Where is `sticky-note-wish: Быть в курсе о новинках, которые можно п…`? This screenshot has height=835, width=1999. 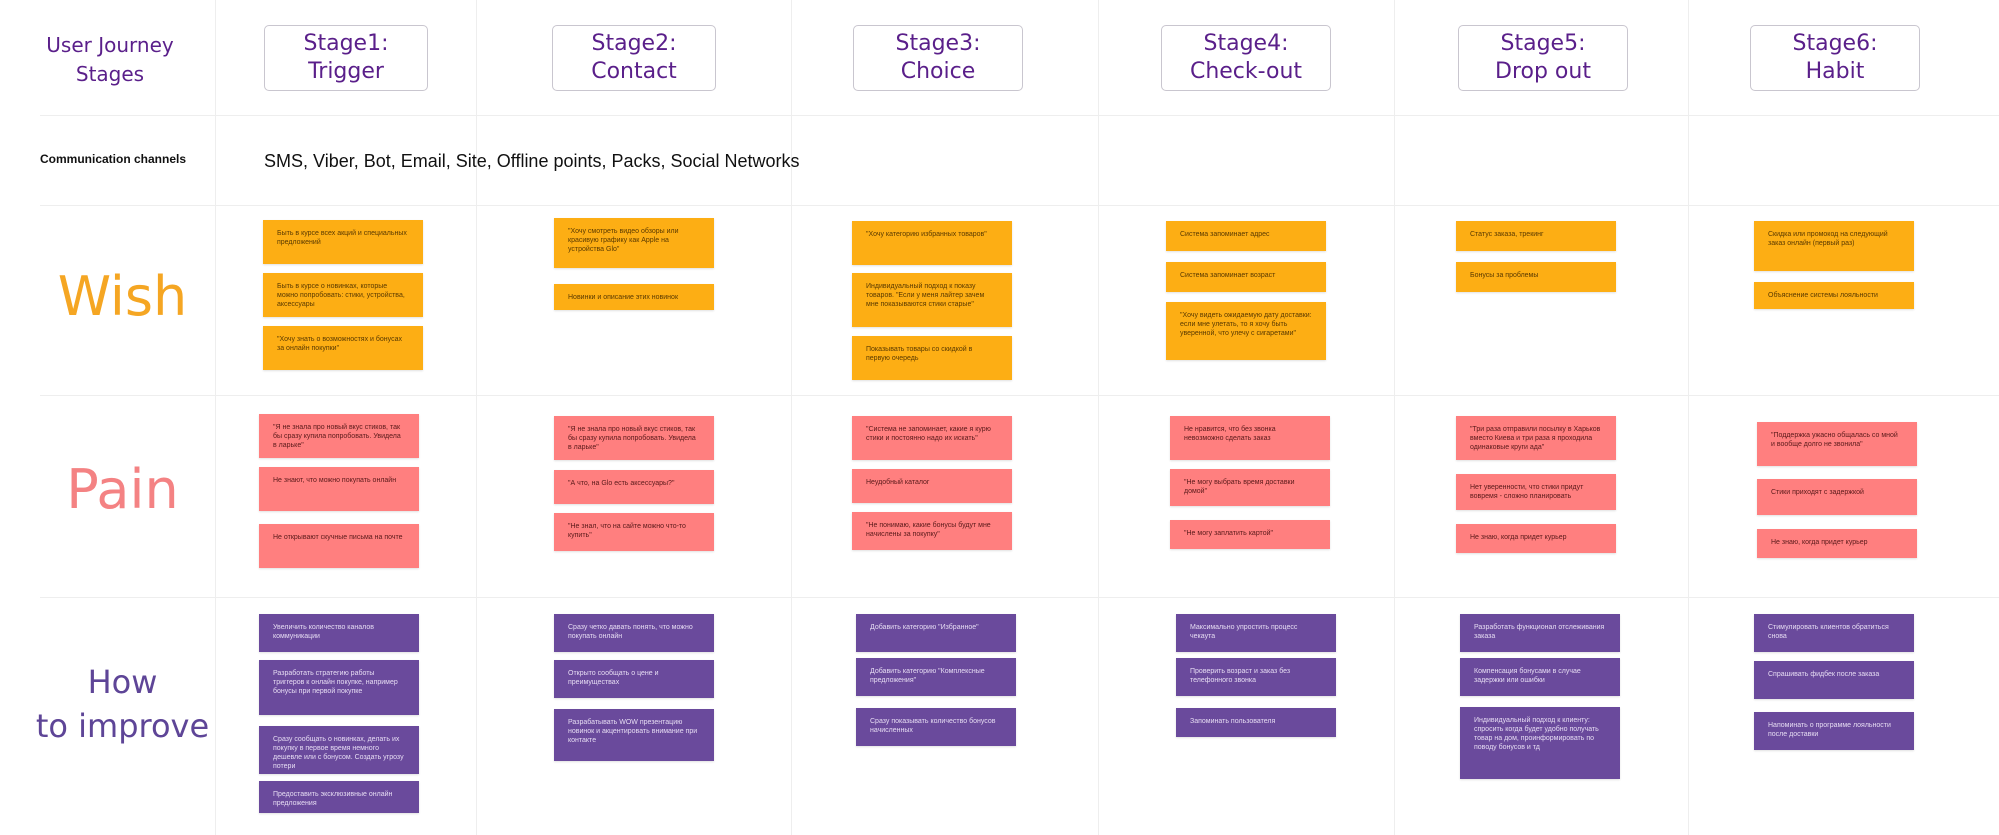
sticky-note-wish: Быть в курсе о новинках, которые можно п… is located at coordinates (343, 295).